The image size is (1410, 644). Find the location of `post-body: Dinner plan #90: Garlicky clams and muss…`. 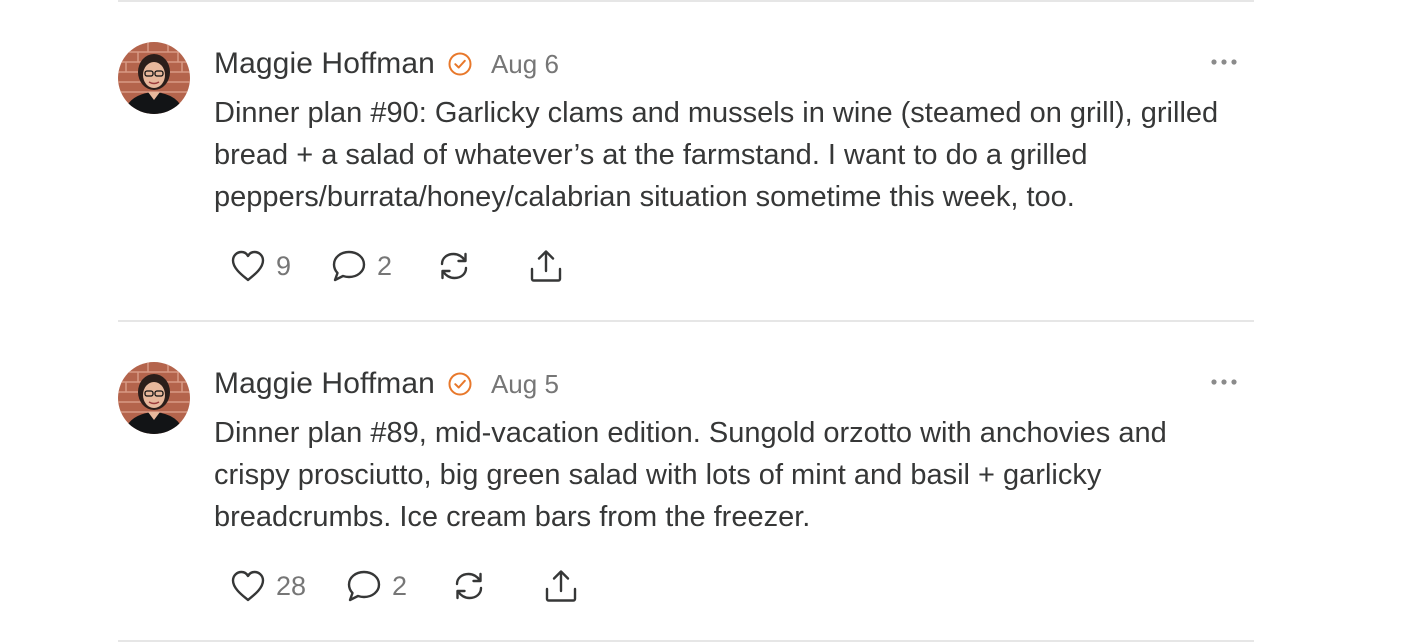

post-body: Dinner plan #90: Garlicky clams and muss… is located at coordinates (716, 155).